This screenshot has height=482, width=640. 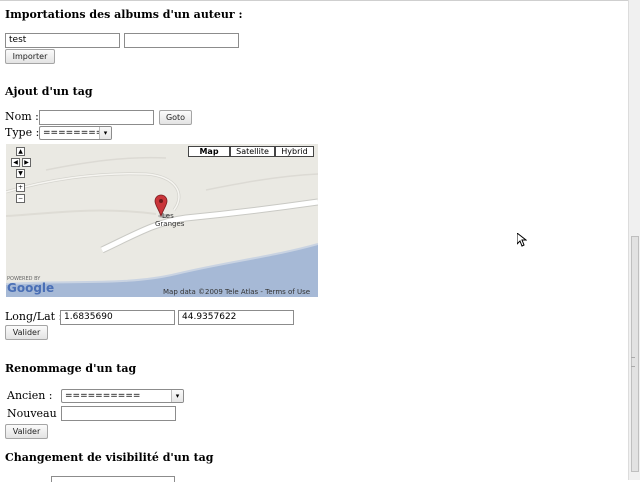 What do you see at coordinates (22, 132) in the screenshot?
I see `tag-type-label: Type :` at bounding box center [22, 132].